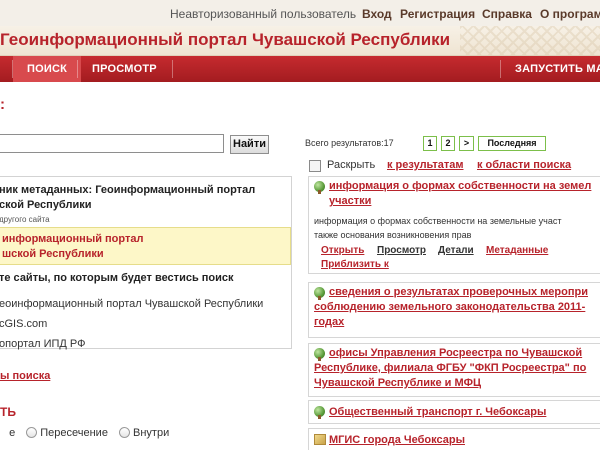  What do you see at coordinates (74, 433) in the screenshot?
I see `radio-label: Пересечение` at bounding box center [74, 433].